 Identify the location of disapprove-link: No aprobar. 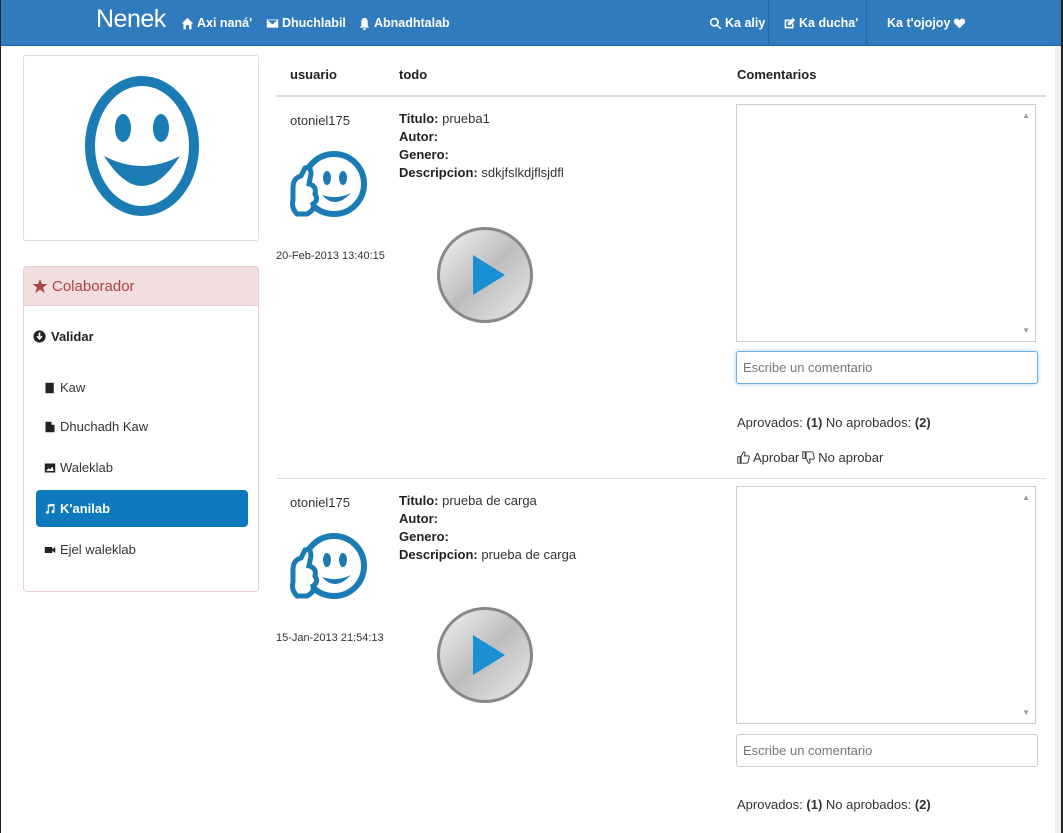
(850, 457).